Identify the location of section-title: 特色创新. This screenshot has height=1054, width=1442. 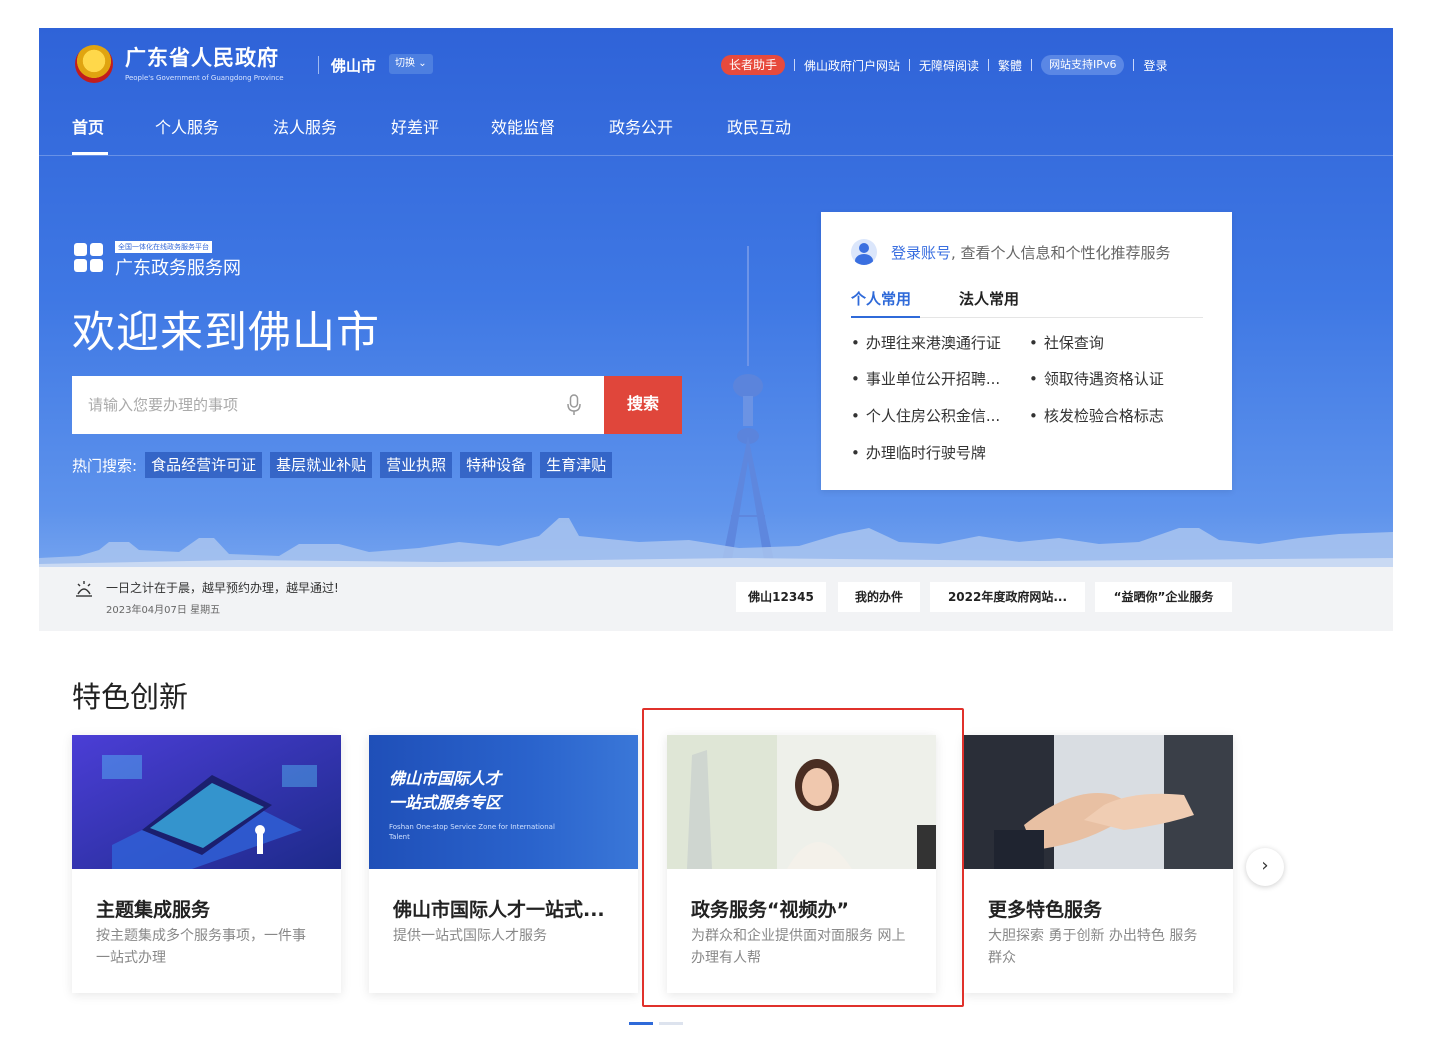
(130, 697).